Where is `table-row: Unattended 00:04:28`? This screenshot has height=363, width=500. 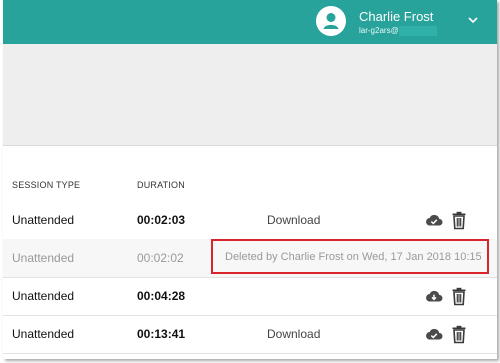 table-row: Unattended 00:04:28 is located at coordinates (250, 296).